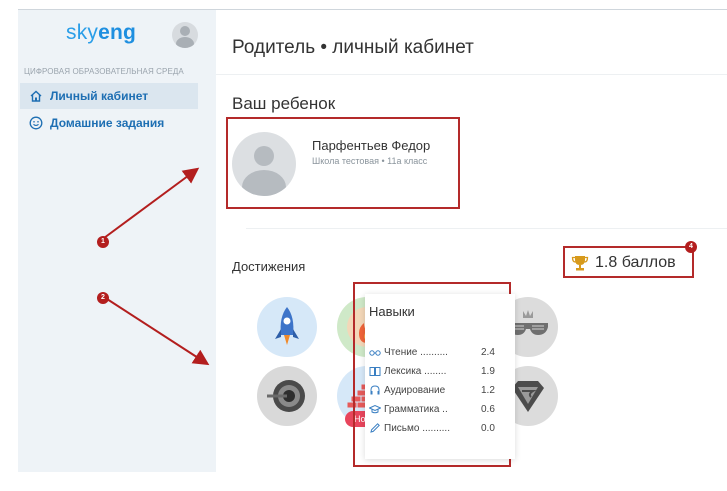 This screenshot has height=491, width=727. Describe the element at coordinates (371, 145) in the screenshot. I see `child-name: Парфентьев Федор` at that location.